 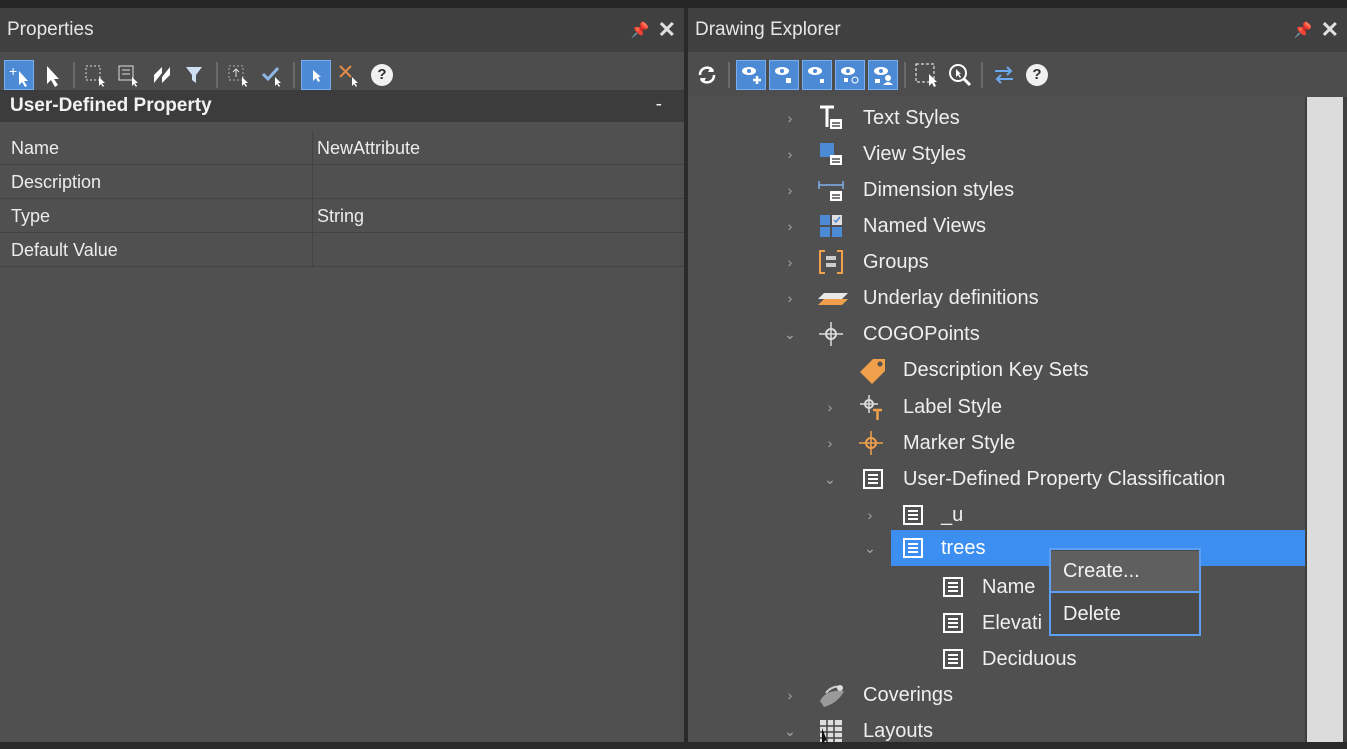 I want to click on property-row-type: Type String, so click(x=342, y=216).